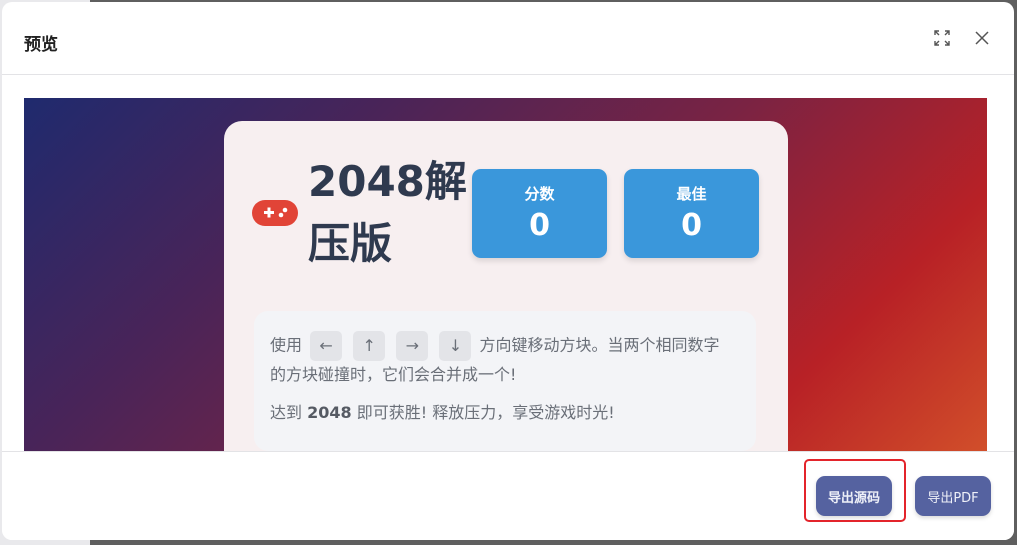  What do you see at coordinates (854, 496) in the screenshot?
I see `export-source-button: 导出源码` at bounding box center [854, 496].